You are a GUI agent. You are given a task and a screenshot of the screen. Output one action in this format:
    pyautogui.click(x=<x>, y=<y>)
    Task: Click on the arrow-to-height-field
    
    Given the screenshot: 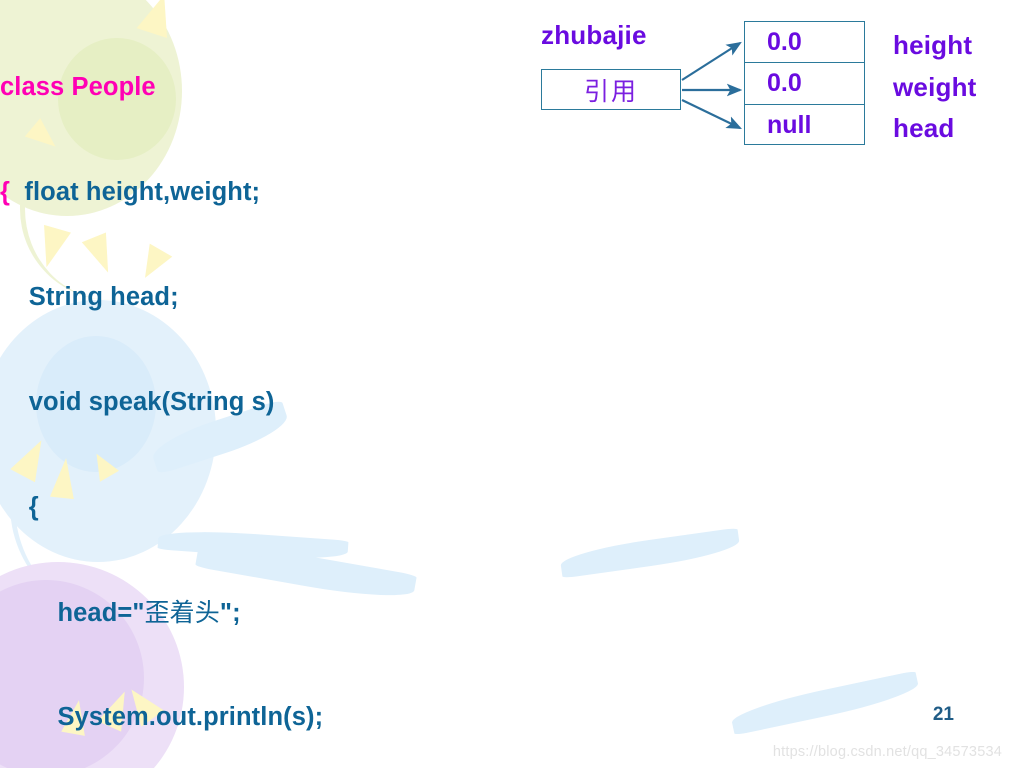 What is the action you would take?
    pyautogui.click(x=711, y=61)
    